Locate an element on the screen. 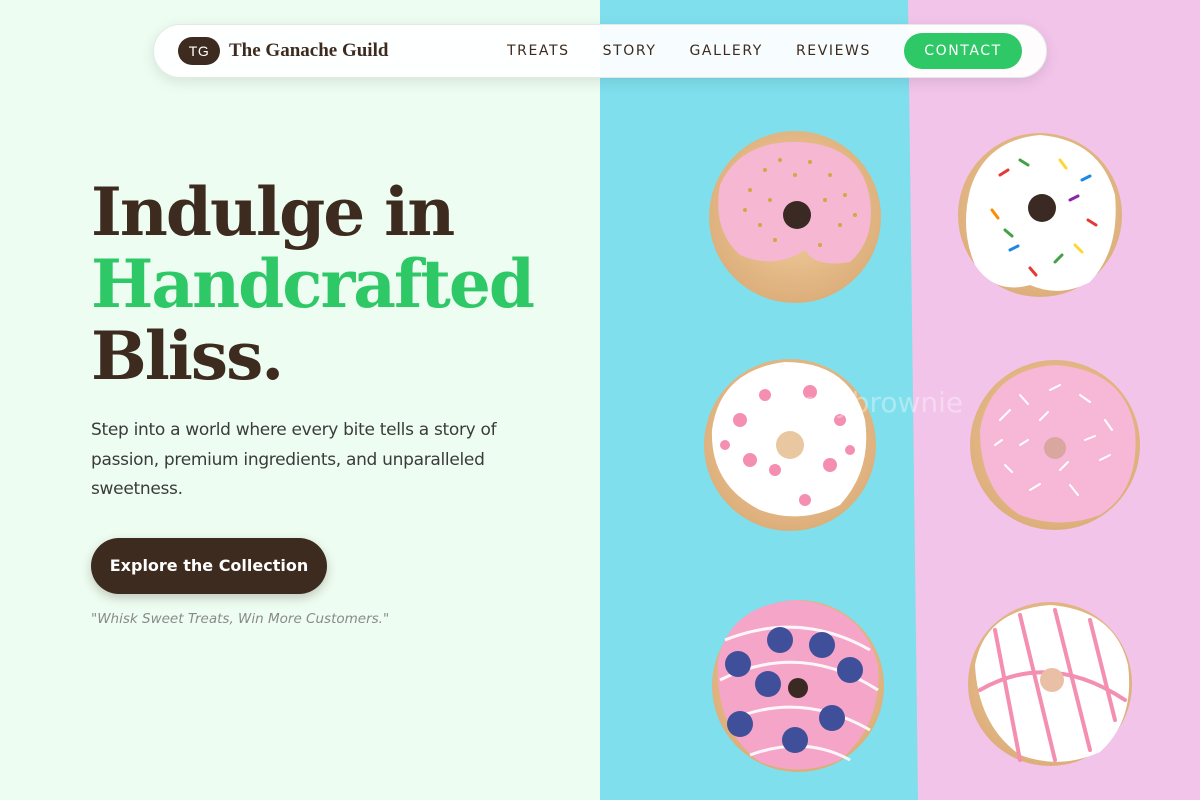  brand-logo: TG The Ganache Guild is located at coordinates (283, 51).